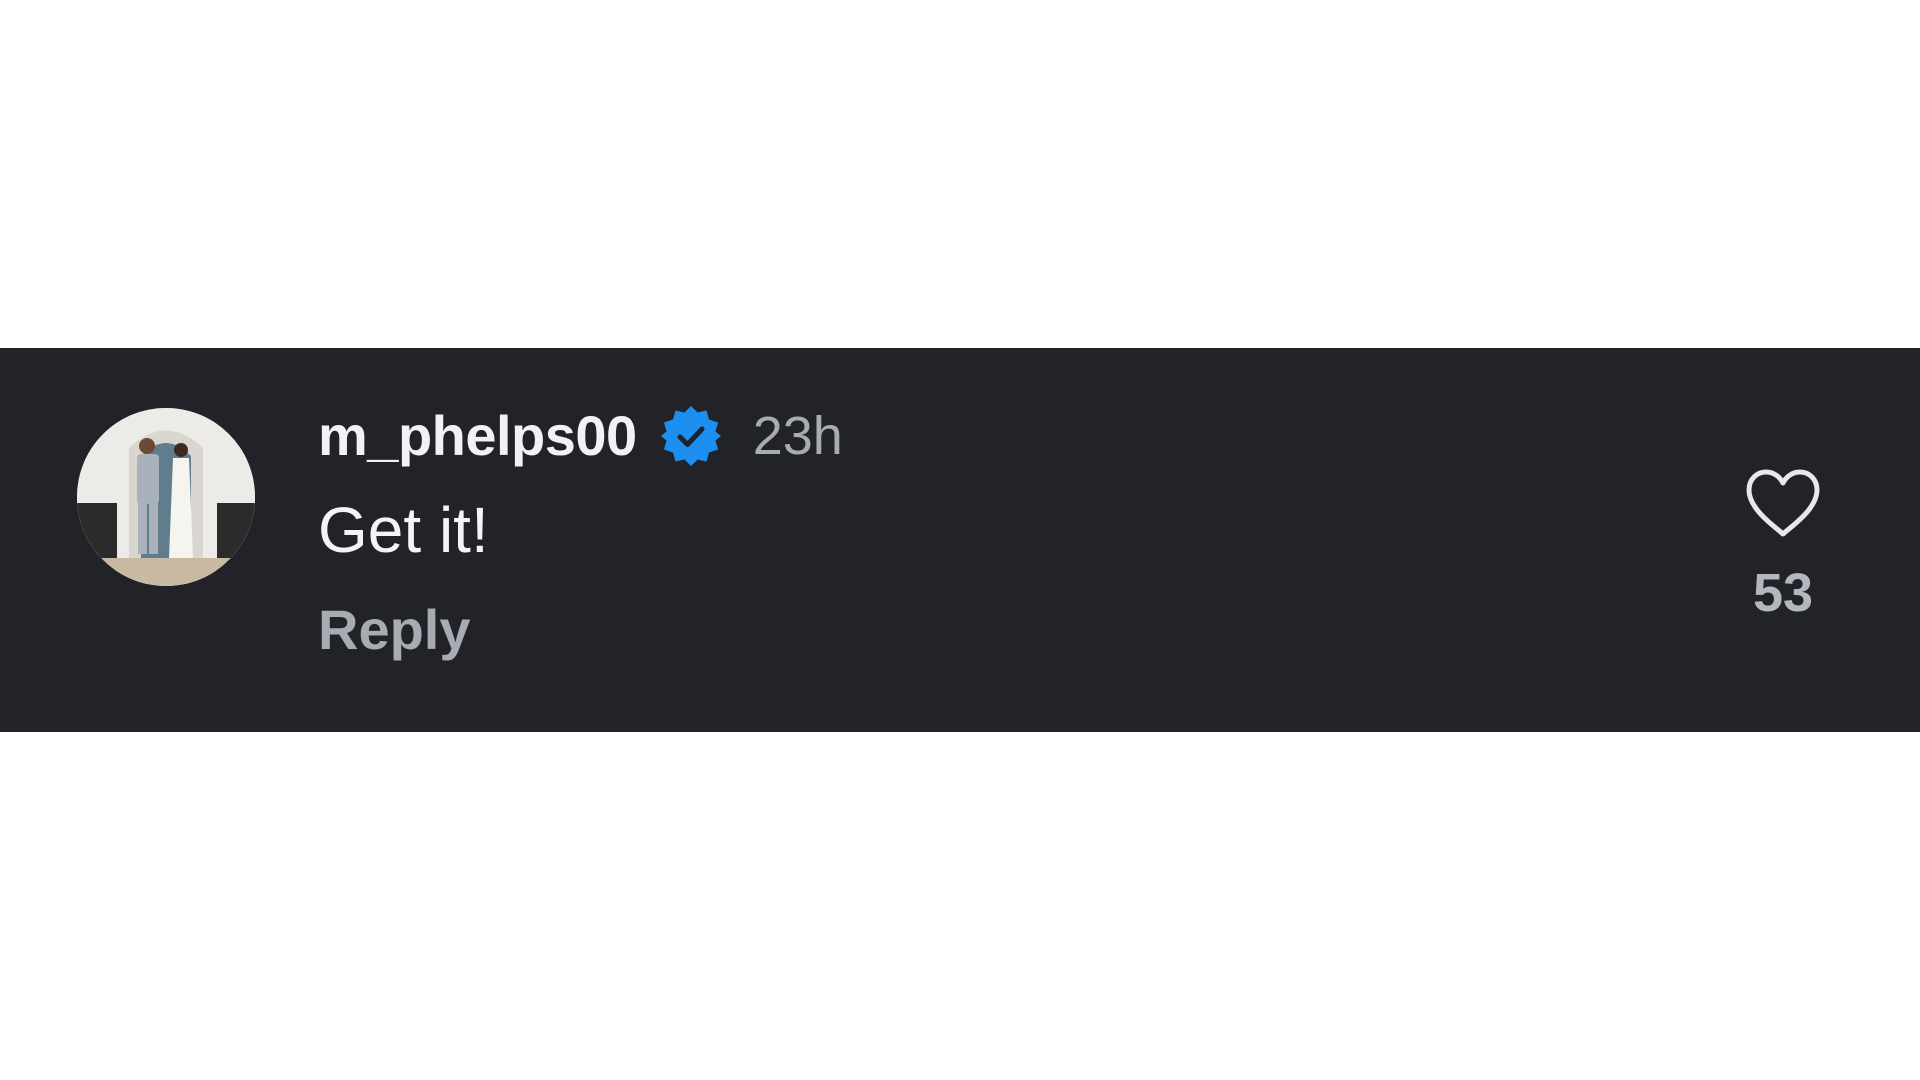  I want to click on comment-header: m_phelps00 23h, so click(580, 436).